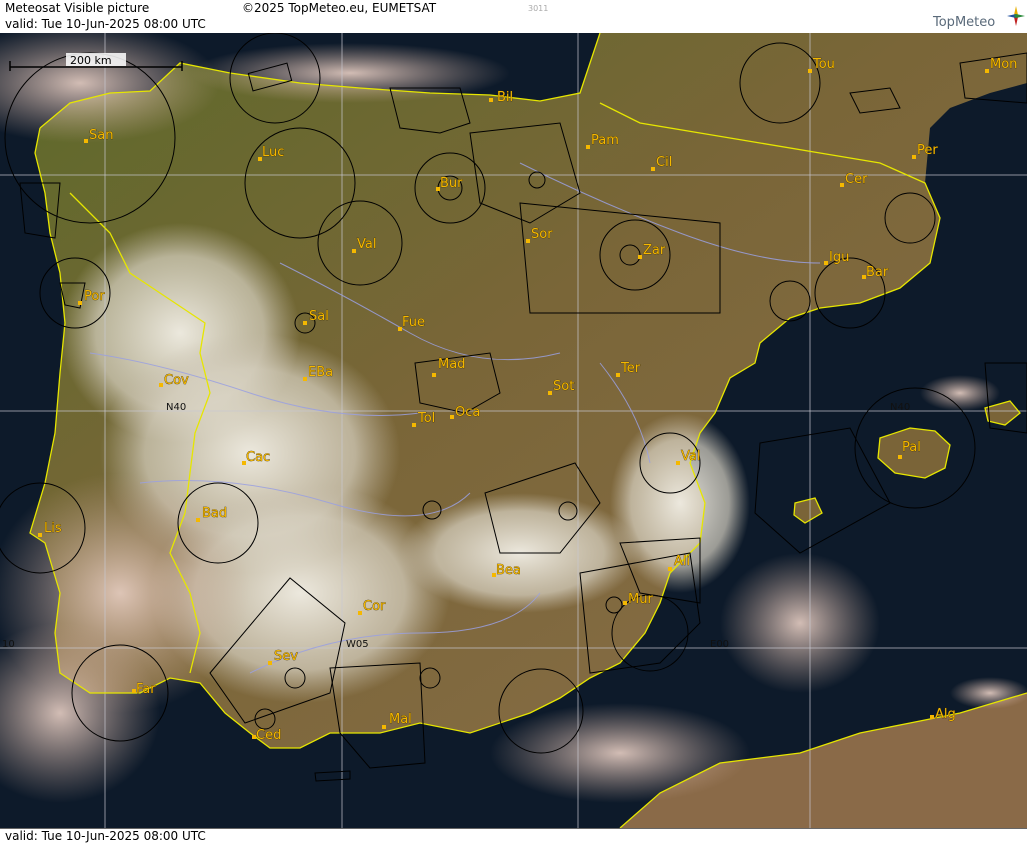 Image resolution: width=1027 pixels, height=844 pixels. Describe the element at coordinates (563, 386) in the screenshot. I see `city-label-sot: Sot` at that location.